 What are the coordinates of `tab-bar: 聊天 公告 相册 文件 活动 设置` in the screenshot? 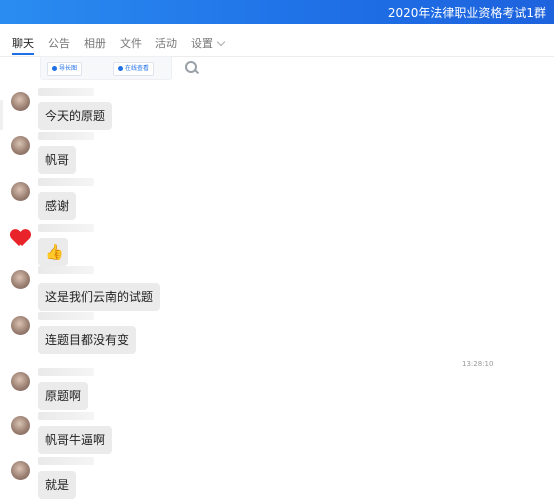 It's located at (277, 40).